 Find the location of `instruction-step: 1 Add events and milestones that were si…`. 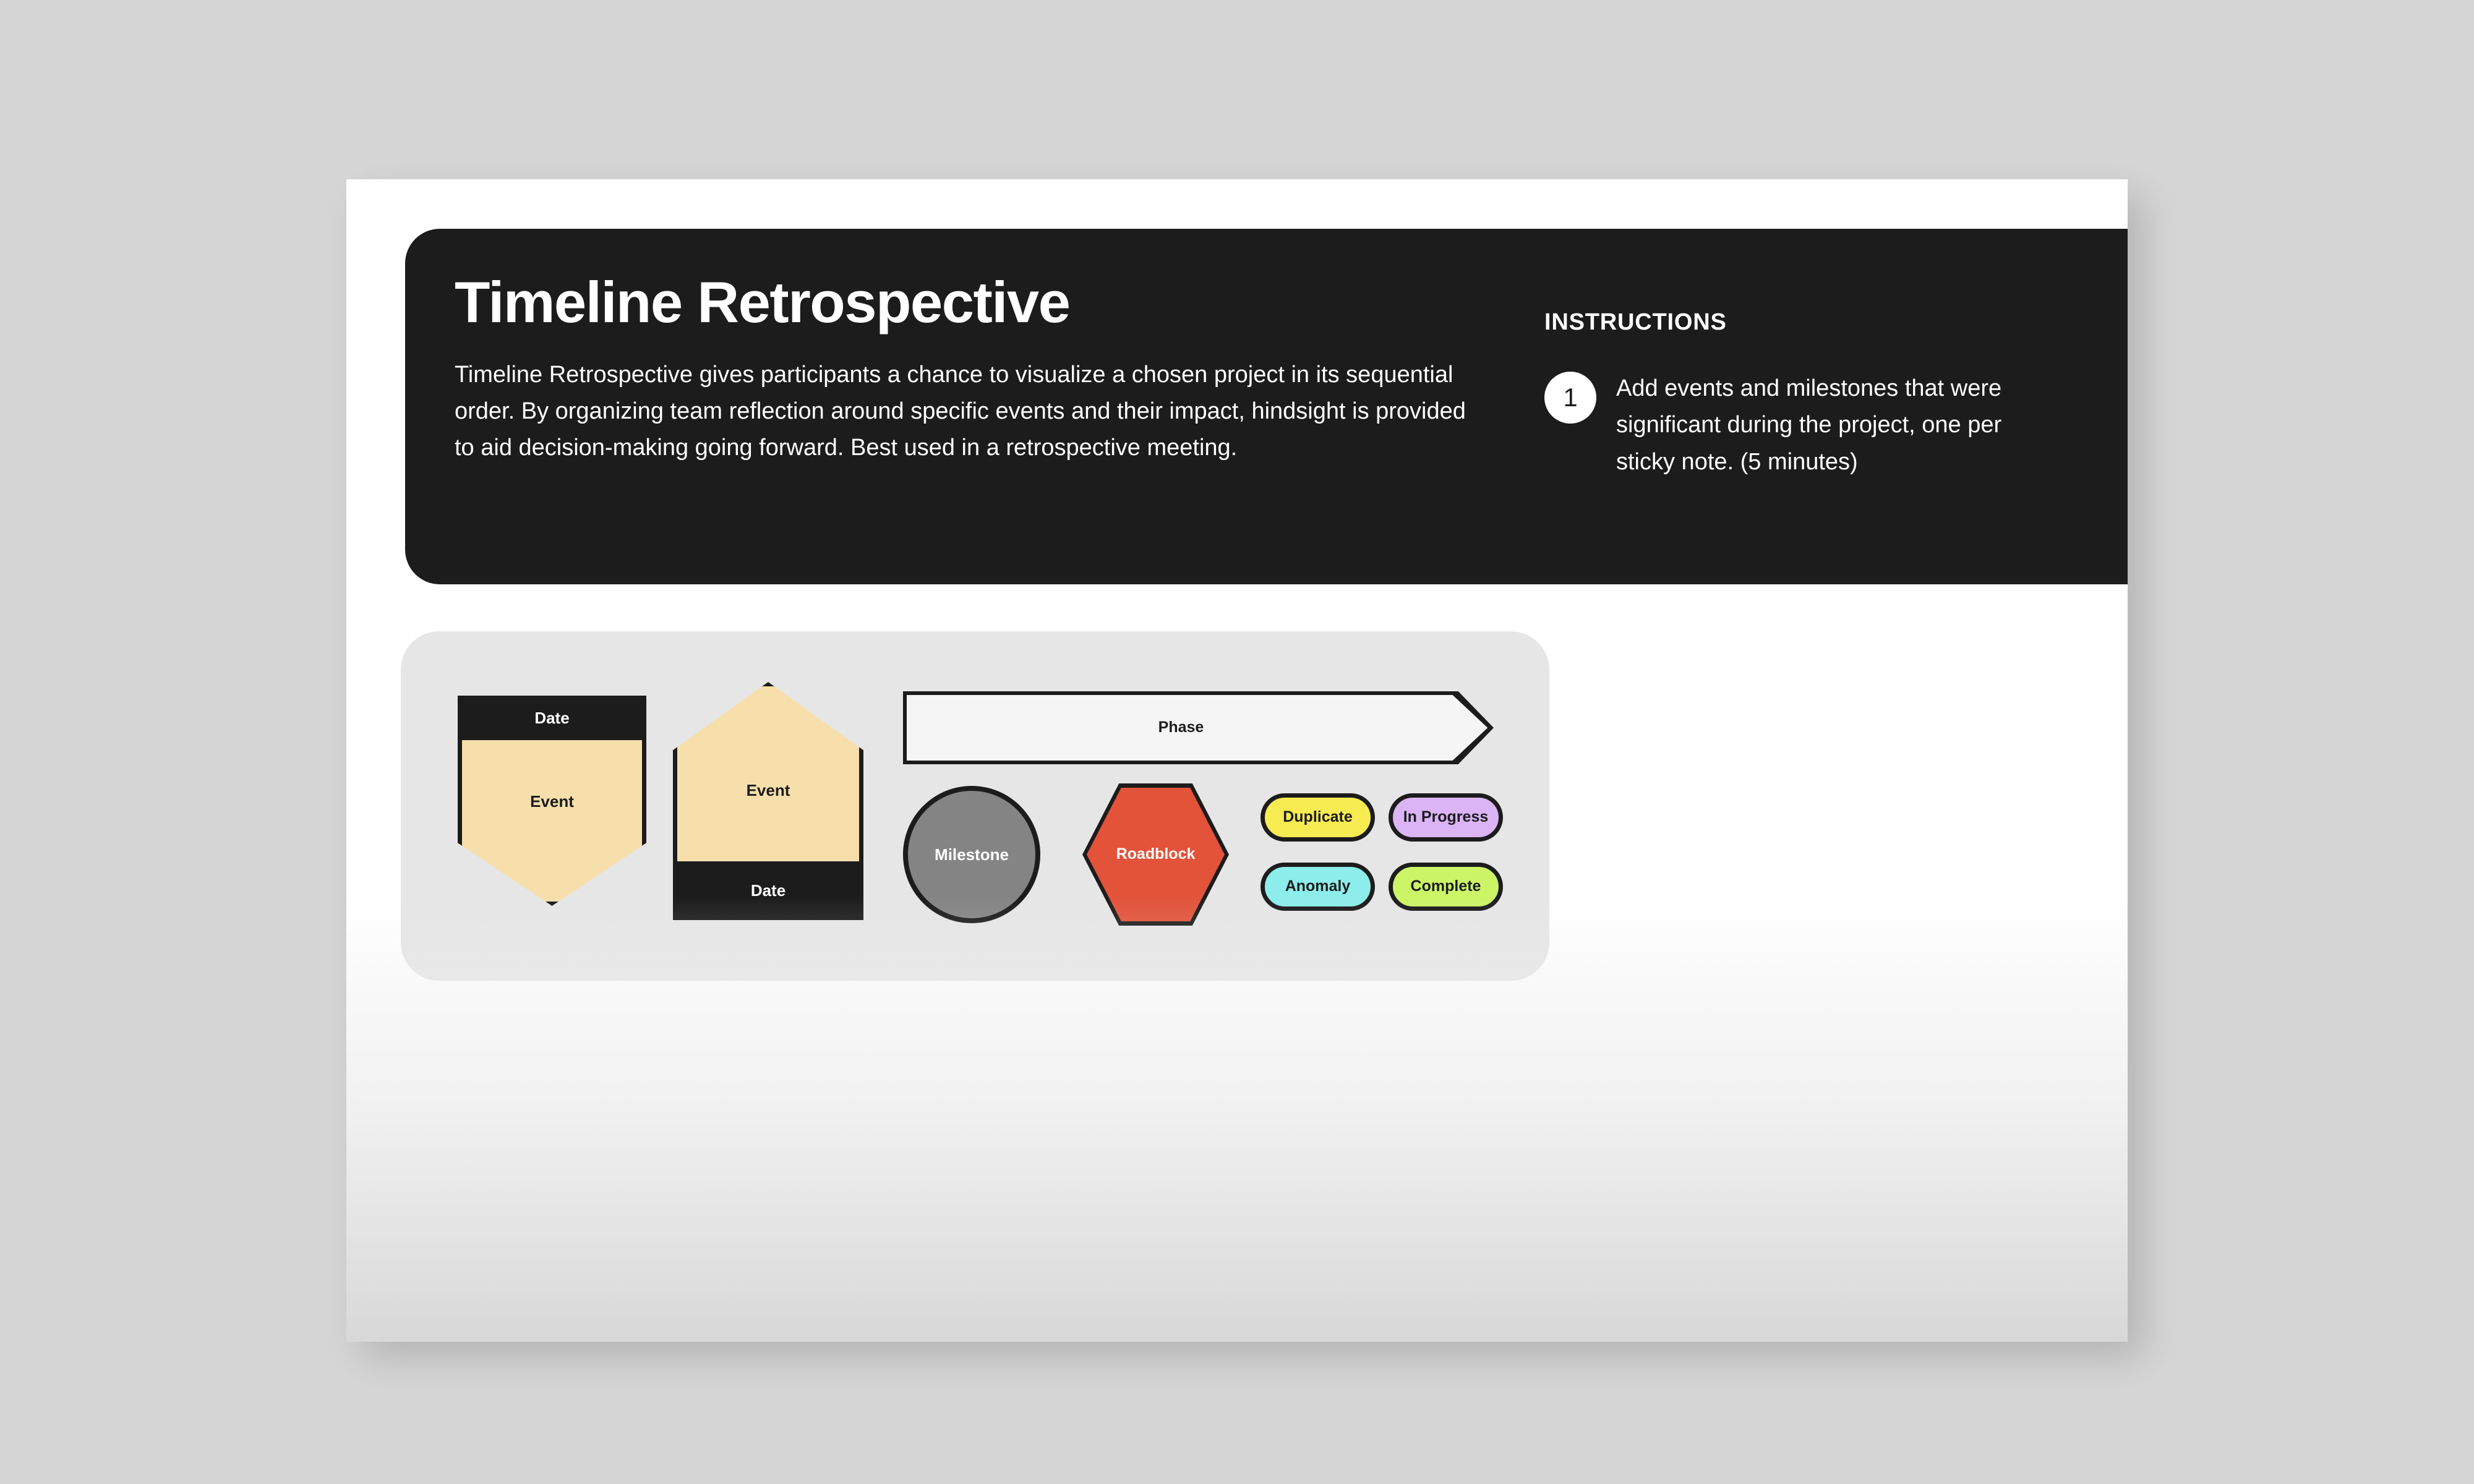

instruction-step: 1 Add events and milestones that were si… is located at coordinates (1810, 425).